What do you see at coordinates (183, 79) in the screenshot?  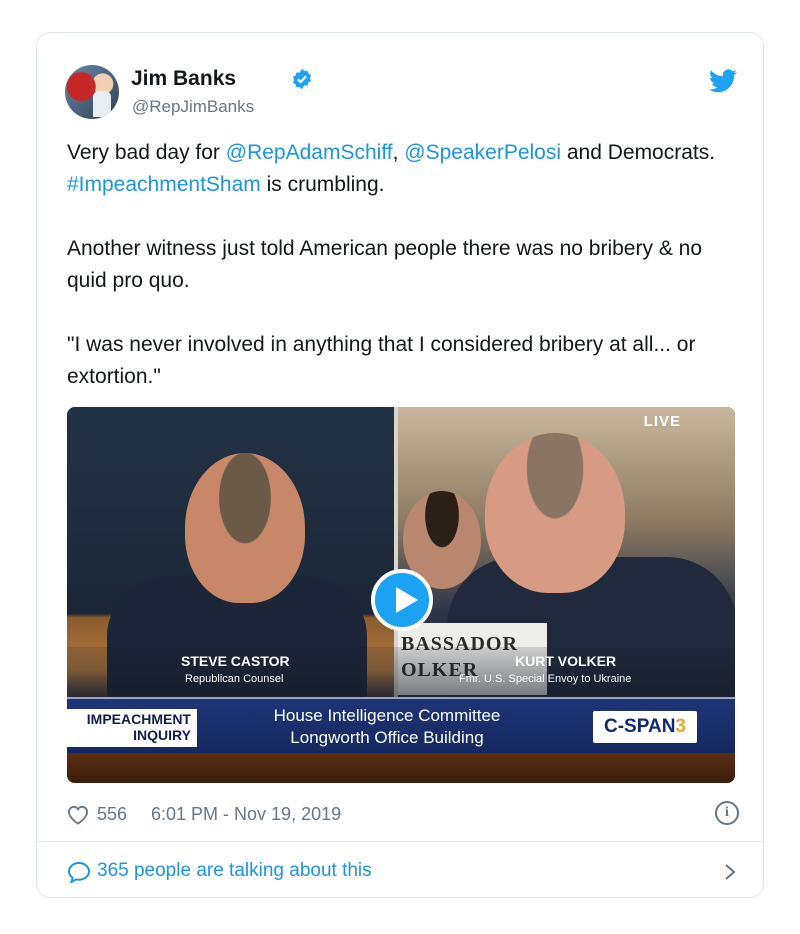 I see `author-name: Jim Banks` at bounding box center [183, 79].